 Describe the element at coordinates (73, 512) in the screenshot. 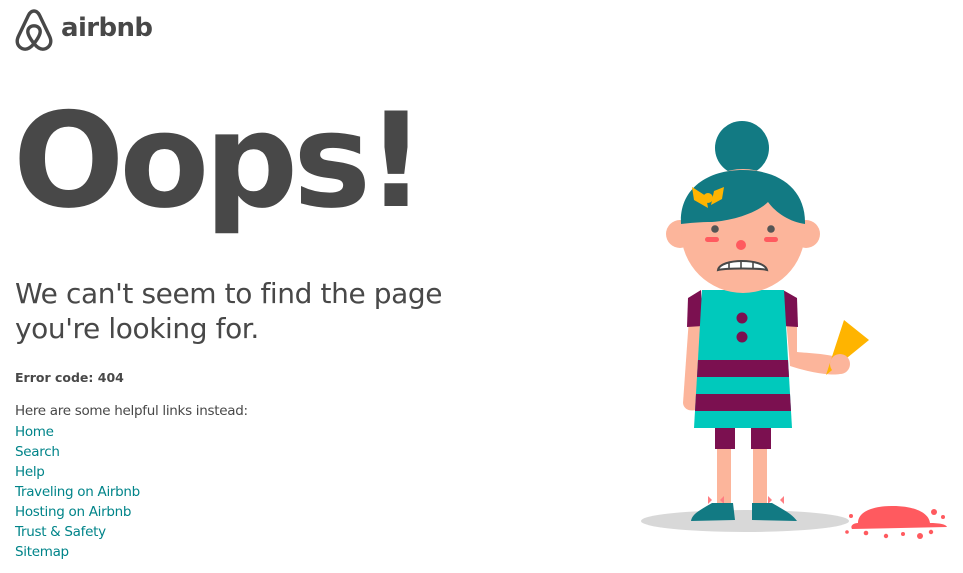

I see `hosting-link: Hosting on Airbnb` at that location.